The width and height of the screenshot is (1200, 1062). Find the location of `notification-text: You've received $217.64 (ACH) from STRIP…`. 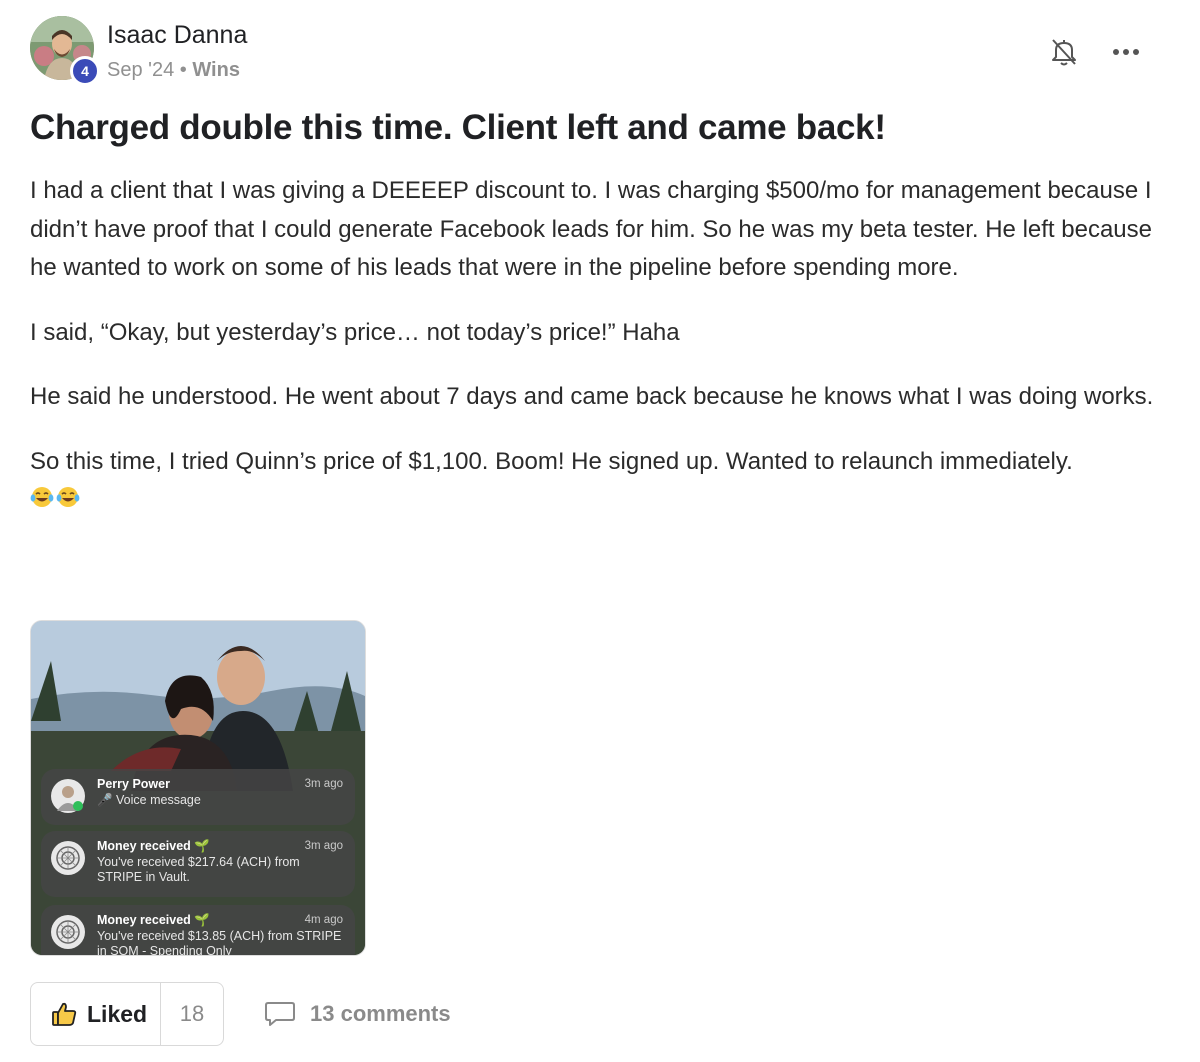

notification-text: You've received $217.64 (ACH) from STRIP… is located at coordinates (198, 869).